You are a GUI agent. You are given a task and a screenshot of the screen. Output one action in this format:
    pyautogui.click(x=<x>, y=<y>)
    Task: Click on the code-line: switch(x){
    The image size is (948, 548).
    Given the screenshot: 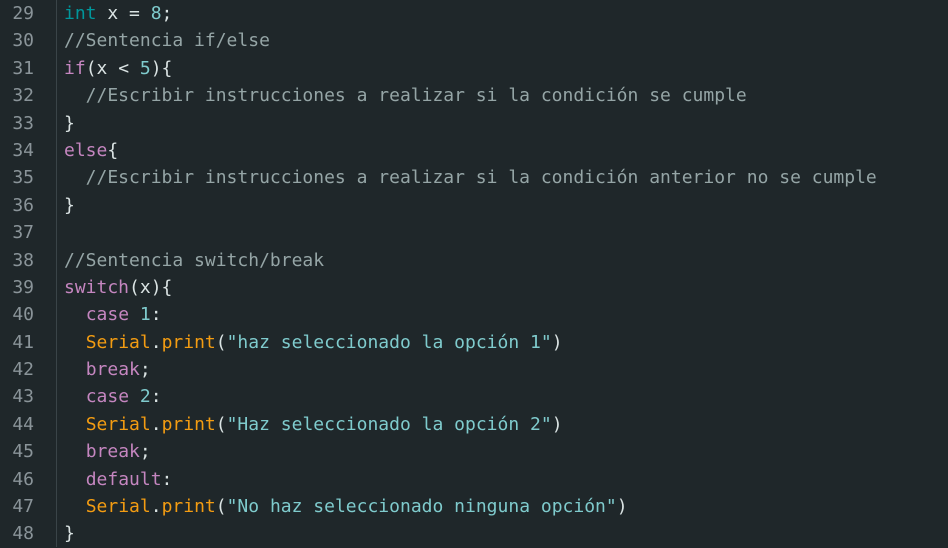 What is the action you would take?
    pyautogui.click(x=506, y=287)
    